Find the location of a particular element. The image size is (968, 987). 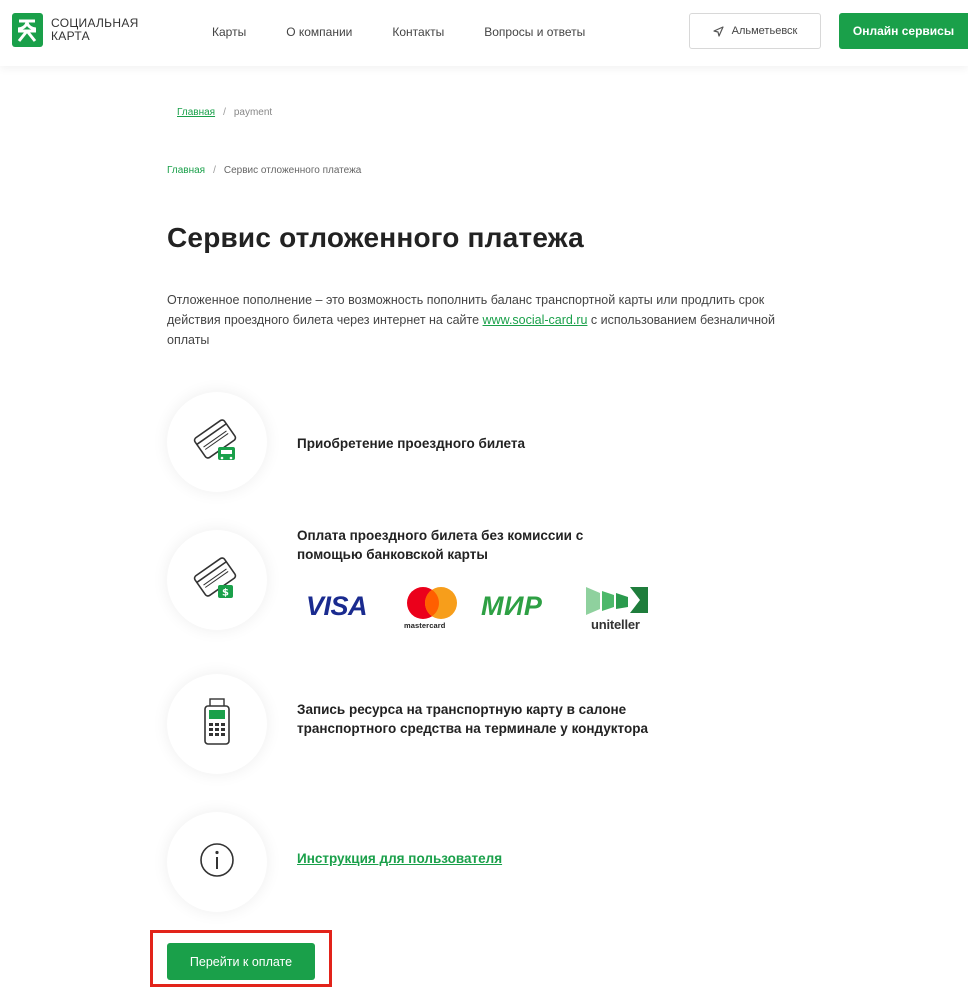

mir-logo: МИР is located at coordinates (512, 606).